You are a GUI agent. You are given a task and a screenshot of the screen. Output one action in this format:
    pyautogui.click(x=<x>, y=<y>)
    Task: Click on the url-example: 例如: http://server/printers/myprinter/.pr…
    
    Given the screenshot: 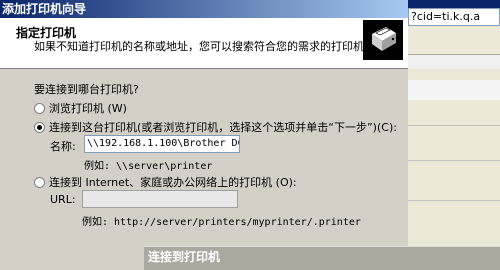 What is the action you would take?
    pyautogui.click(x=221, y=222)
    